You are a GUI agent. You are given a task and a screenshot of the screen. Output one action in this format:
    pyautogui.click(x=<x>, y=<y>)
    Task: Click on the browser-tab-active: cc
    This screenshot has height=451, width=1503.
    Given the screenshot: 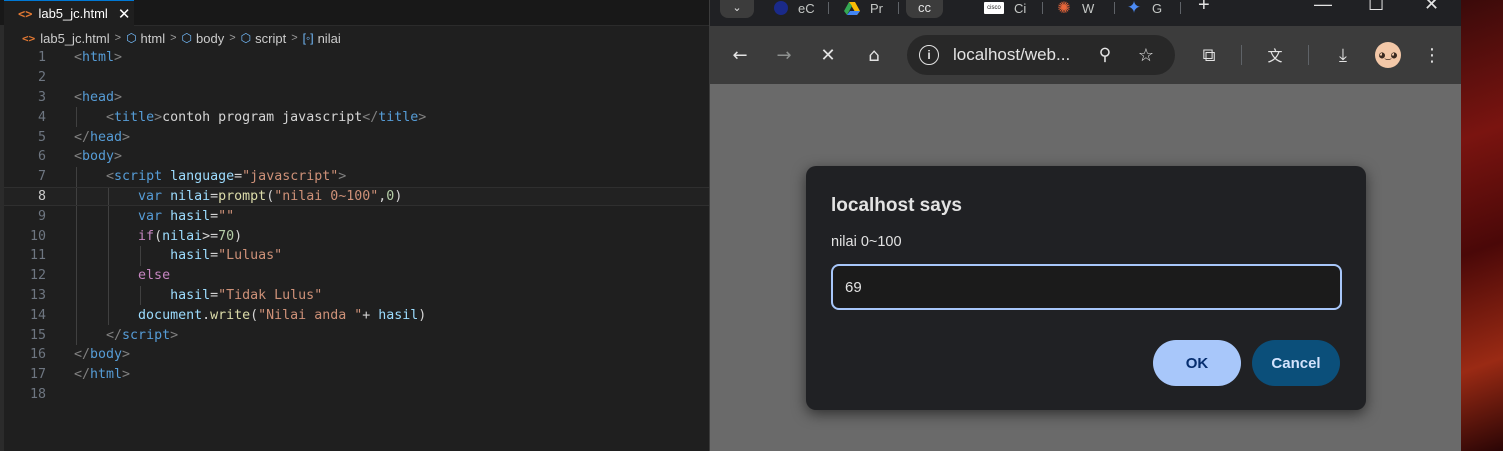 What is the action you would take?
    pyautogui.click(x=924, y=9)
    